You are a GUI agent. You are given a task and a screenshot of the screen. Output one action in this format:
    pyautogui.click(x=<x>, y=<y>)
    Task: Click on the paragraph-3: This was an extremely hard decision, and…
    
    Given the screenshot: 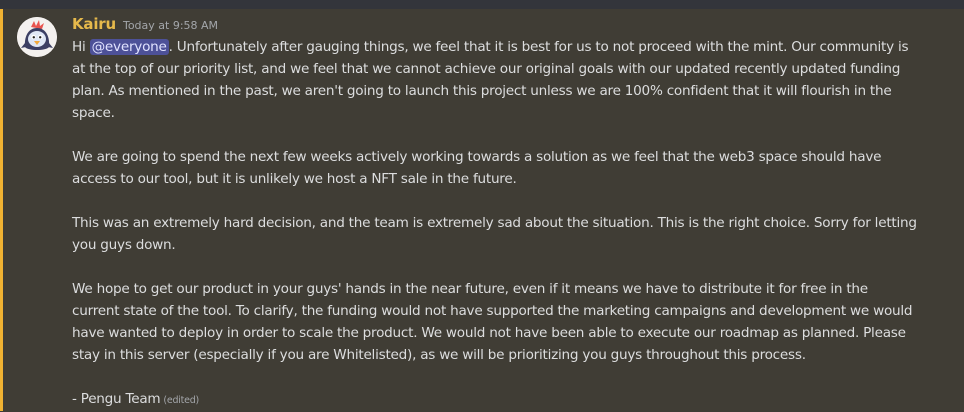 What is the action you would take?
    pyautogui.click(x=494, y=234)
    